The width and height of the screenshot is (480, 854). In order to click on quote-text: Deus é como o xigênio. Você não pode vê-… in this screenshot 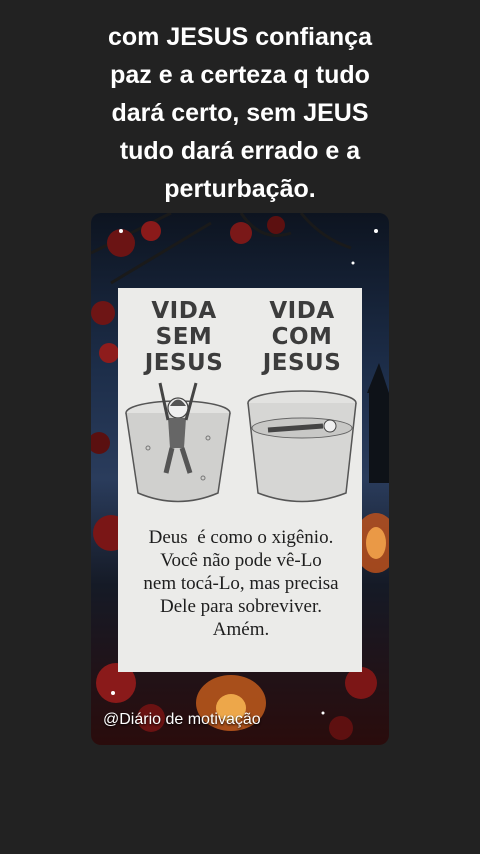, I will do `click(241, 583)`.